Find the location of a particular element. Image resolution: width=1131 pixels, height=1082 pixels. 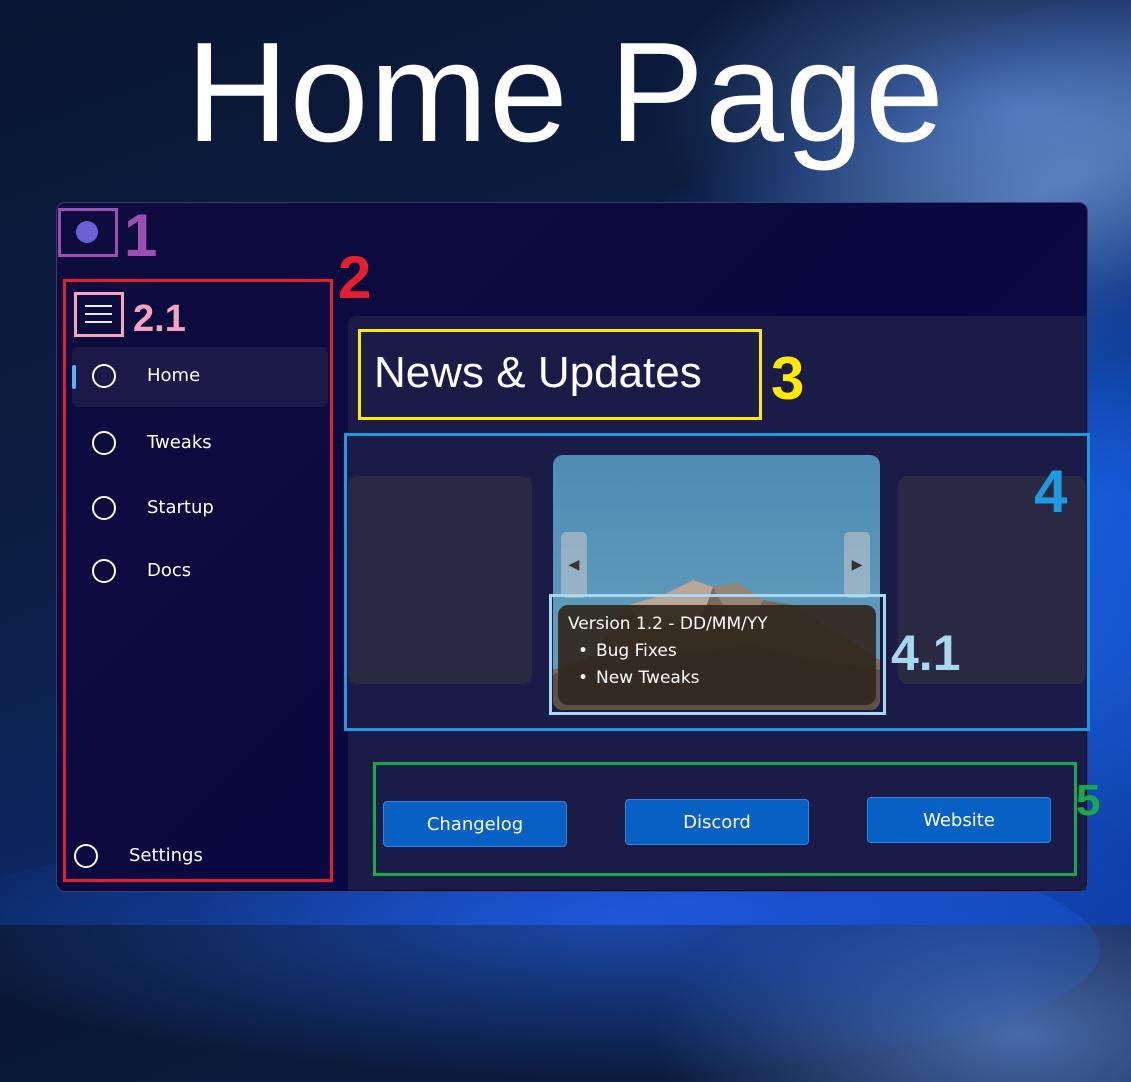

hamburger-menu-button is located at coordinates (99, 314).